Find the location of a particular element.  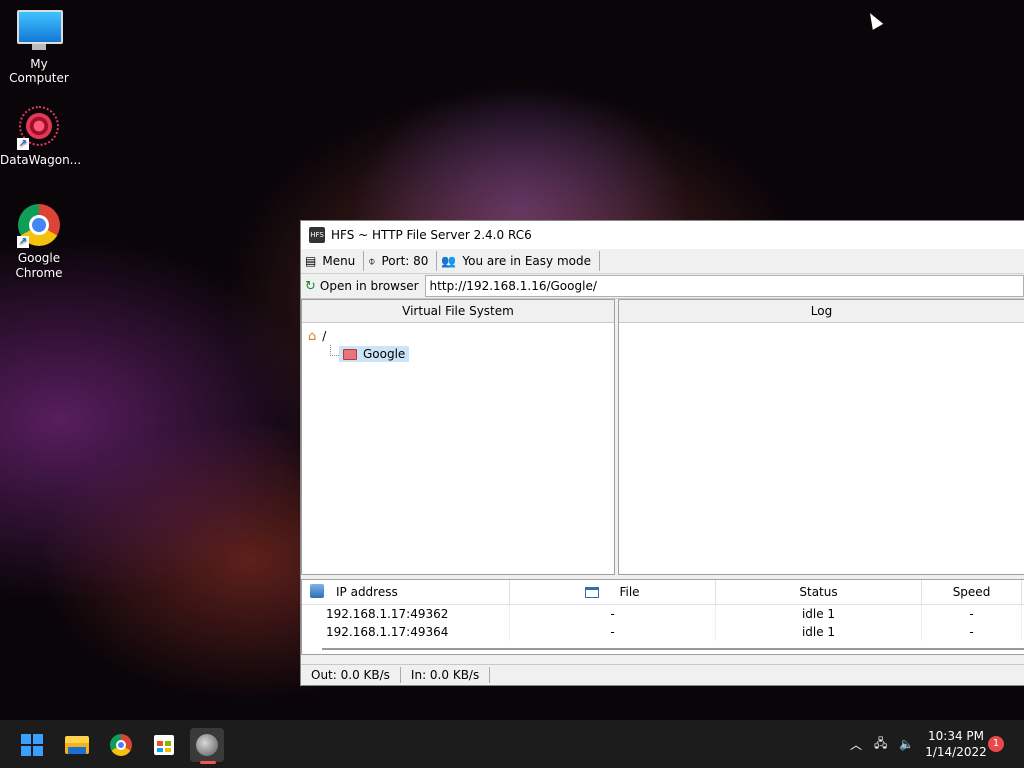

status-in: In: 0.0 KB/s is located at coordinates (446, 675).